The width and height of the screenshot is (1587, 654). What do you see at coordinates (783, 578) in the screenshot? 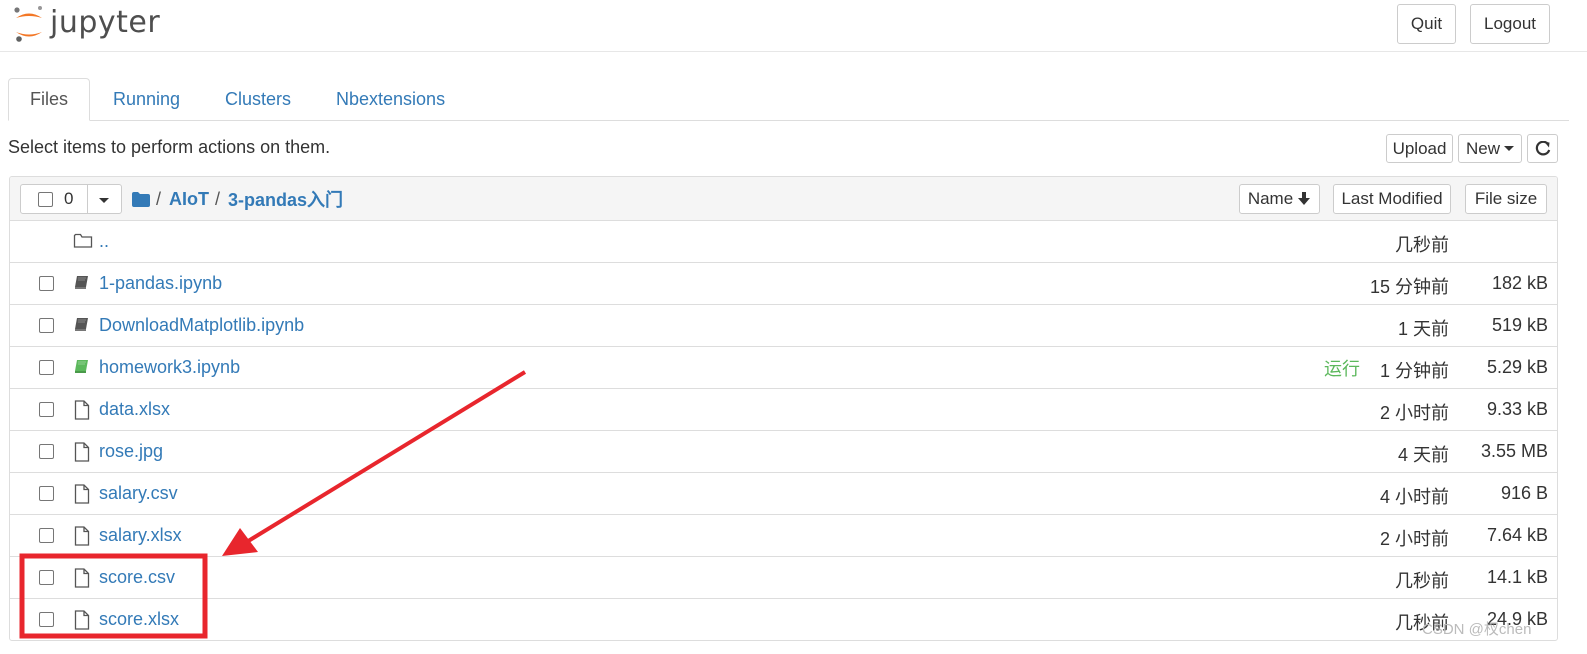
I see `file-row: score.csv 几秒前 14.1 kB` at bounding box center [783, 578].